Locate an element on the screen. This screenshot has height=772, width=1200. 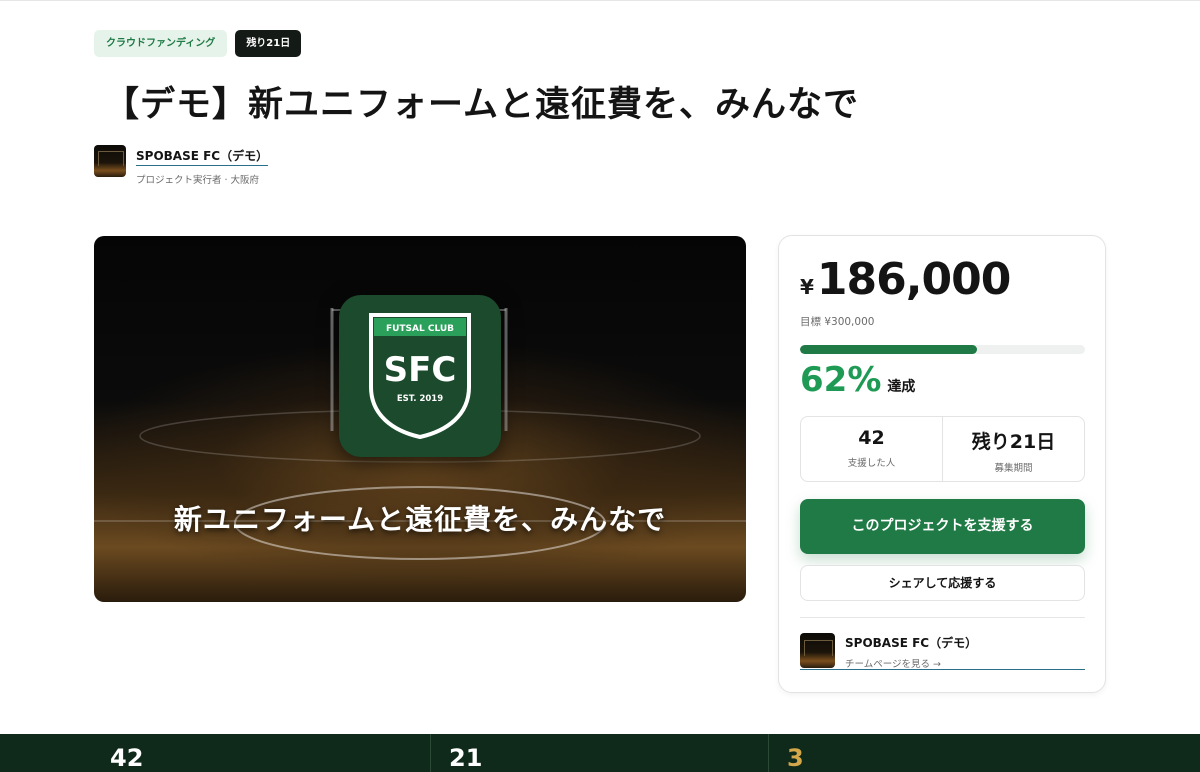
team-avatar is located at coordinates (817, 650).